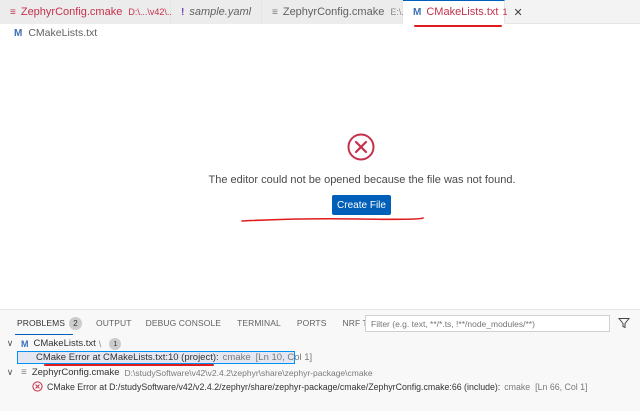 This screenshot has width=640, height=411. Describe the element at coordinates (561, 386) in the screenshot. I see `problem-location: [Ln 66, Col 1]` at that location.